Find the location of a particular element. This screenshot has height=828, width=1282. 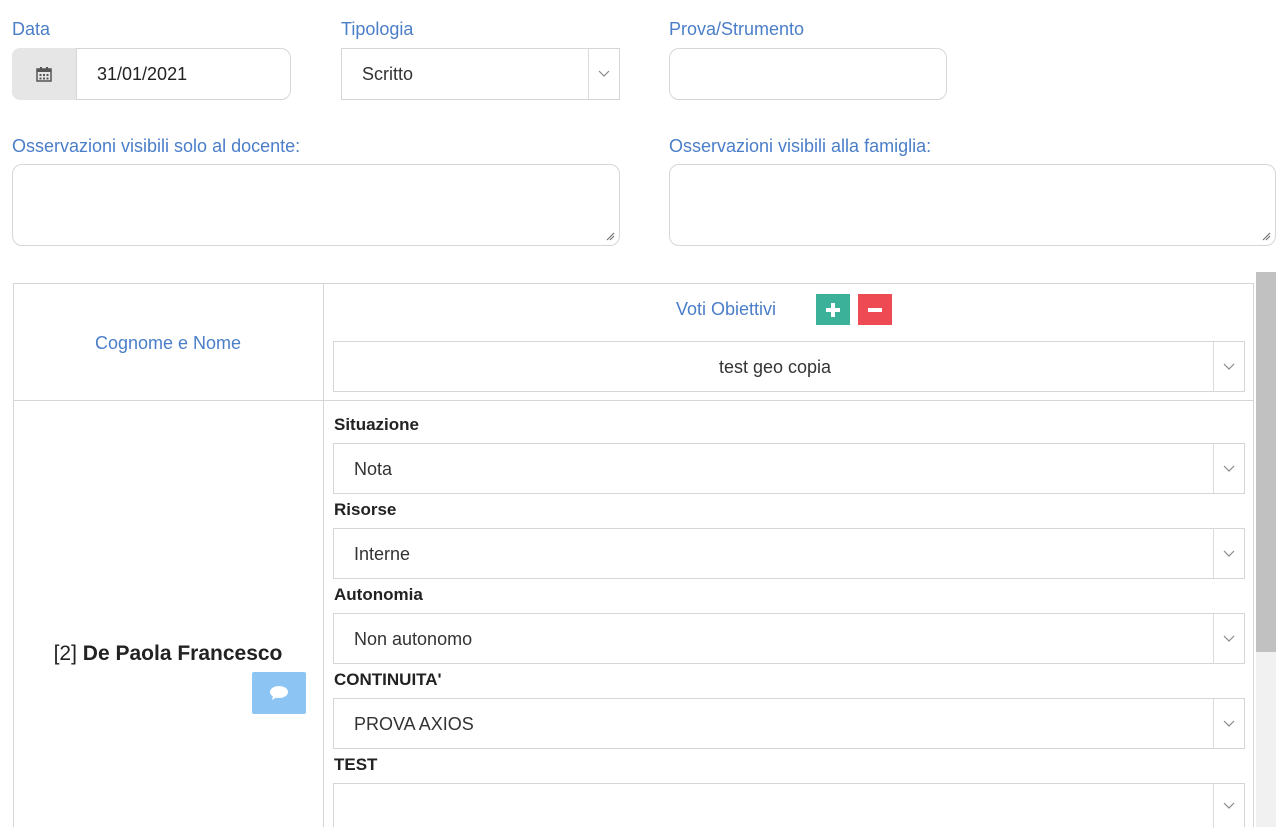

student-index: [2] is located at coordinates (65, 653).